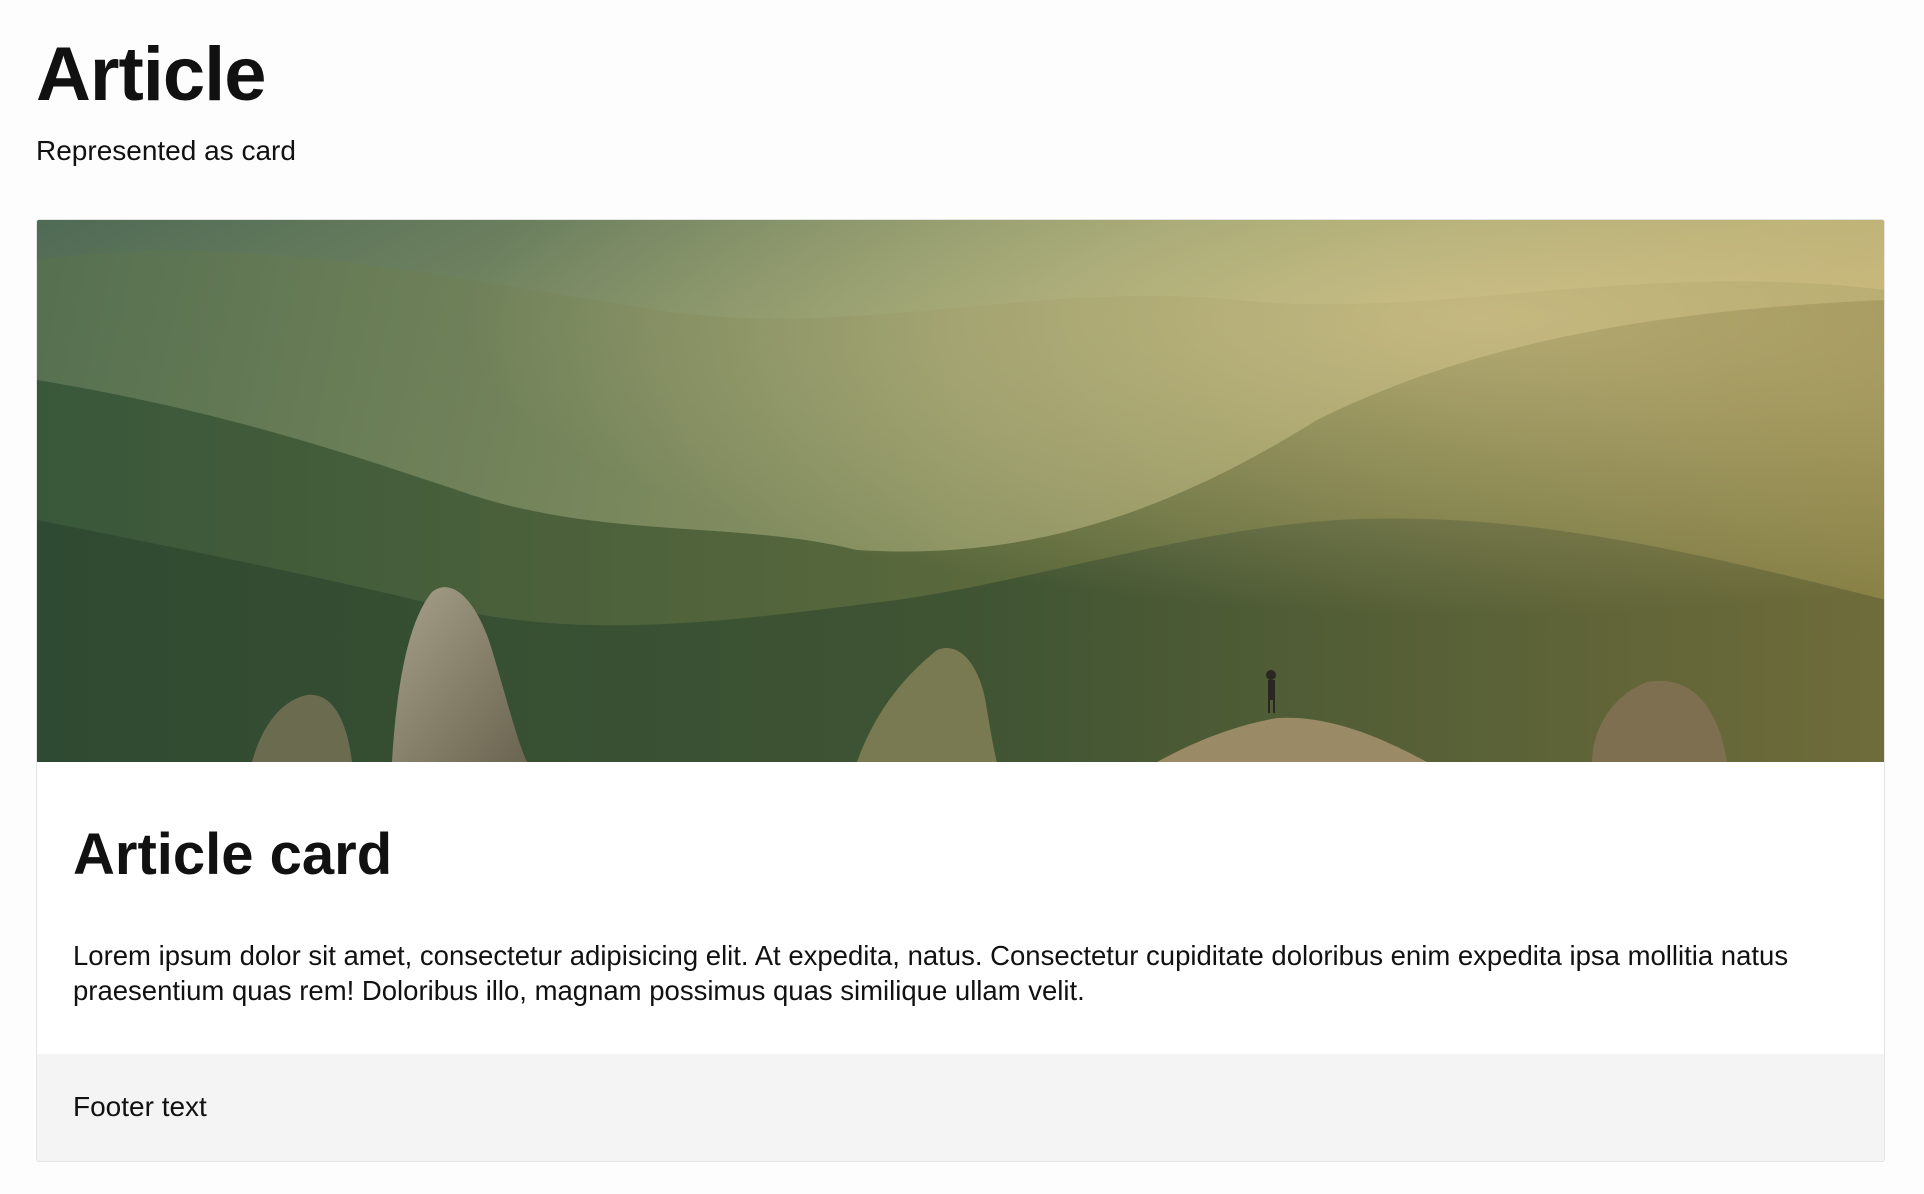 The height and width of the screenshot is (1194, 1924). Describe the element at coordinates (233, 854) in the screenshot. I see `card-title: Article card` at that location.